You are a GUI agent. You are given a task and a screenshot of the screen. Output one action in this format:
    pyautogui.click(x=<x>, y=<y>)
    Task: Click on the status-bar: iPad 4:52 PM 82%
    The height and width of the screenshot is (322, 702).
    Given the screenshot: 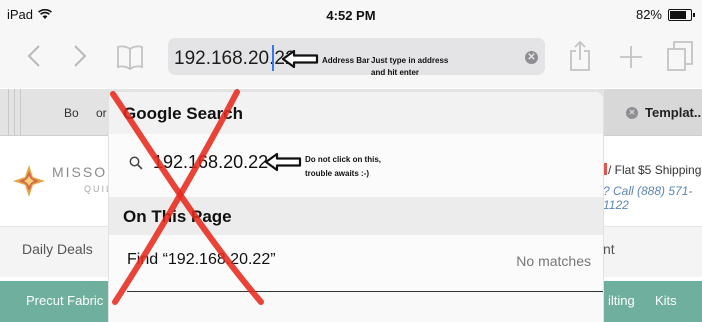 What is the action you would take?
    pyautogui.click(x=351, y=15)
    